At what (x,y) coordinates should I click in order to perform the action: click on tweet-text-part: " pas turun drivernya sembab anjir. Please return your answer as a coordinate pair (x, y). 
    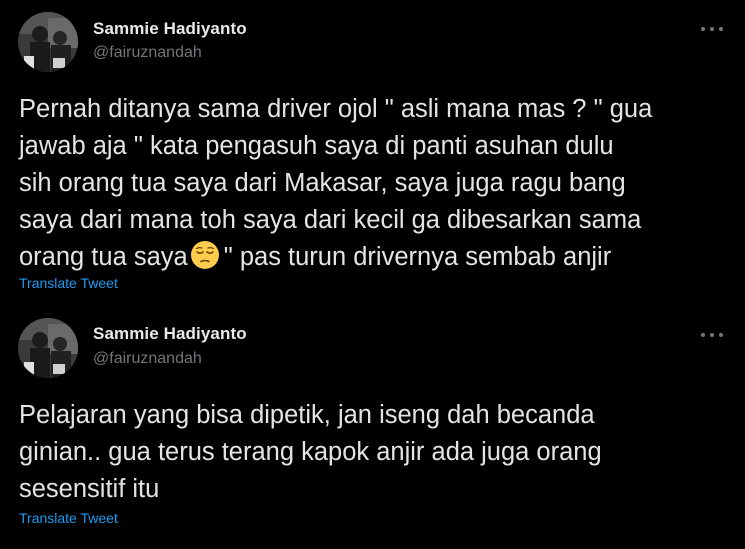
    Looking at the image, I should click on (417, 257).